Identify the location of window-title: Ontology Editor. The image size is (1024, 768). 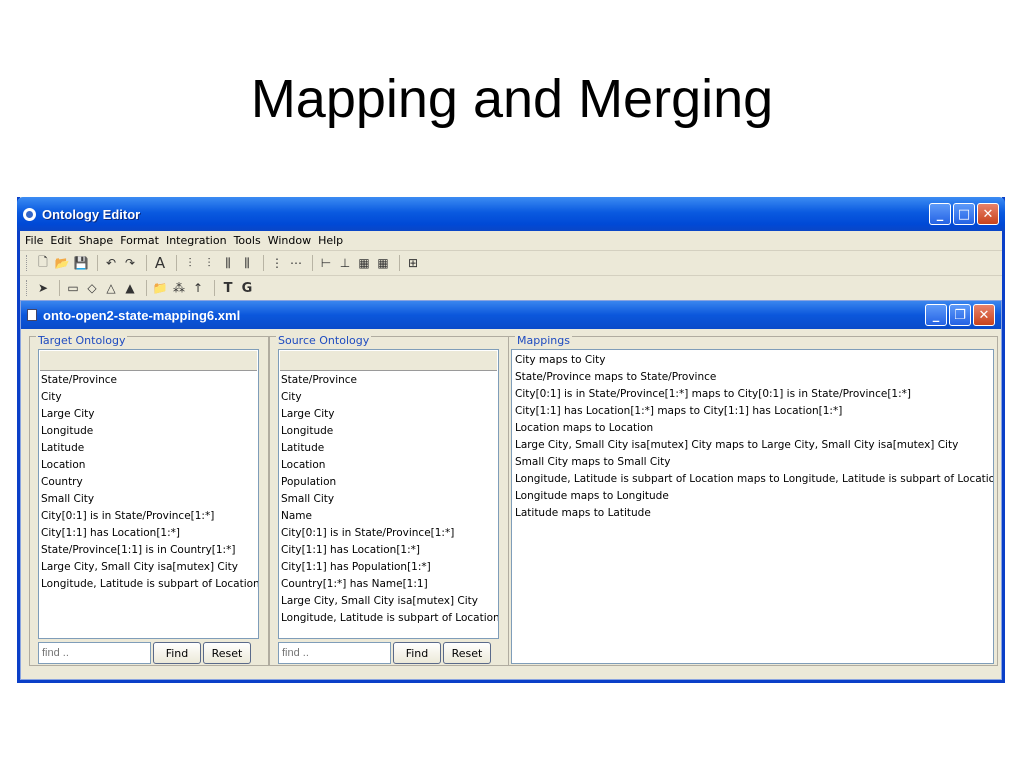
(91, 214).